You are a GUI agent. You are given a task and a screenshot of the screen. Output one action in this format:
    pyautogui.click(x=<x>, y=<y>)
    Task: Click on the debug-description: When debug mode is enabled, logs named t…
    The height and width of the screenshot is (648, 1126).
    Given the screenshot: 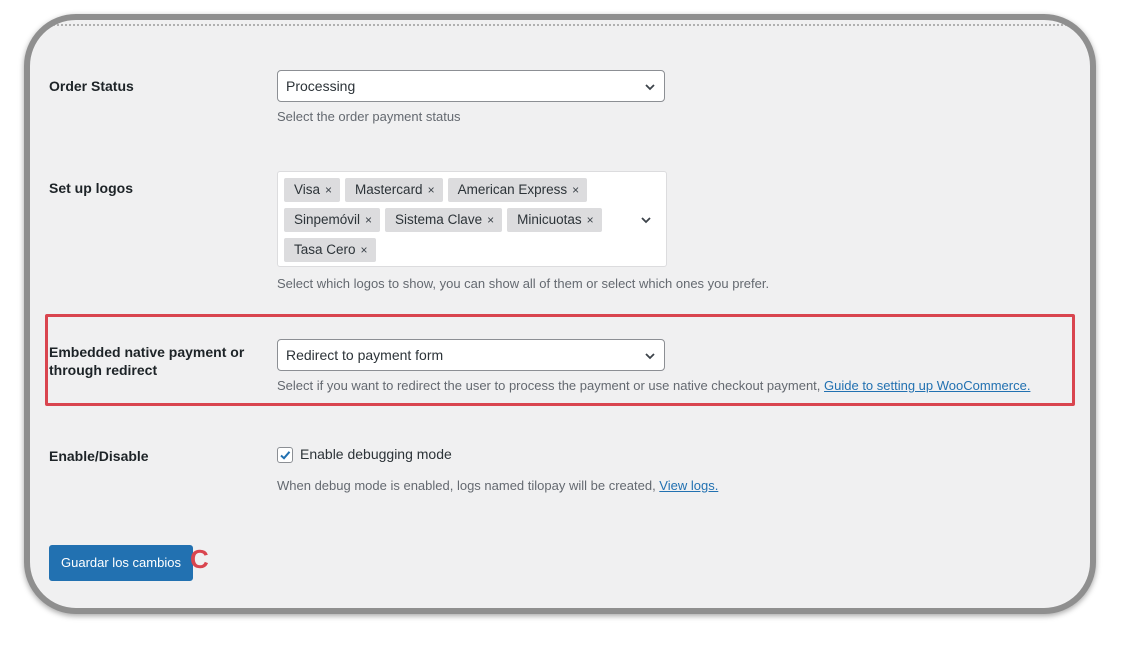 What is the action you would take?
    pyautogui.click(x=498, y=485)
    